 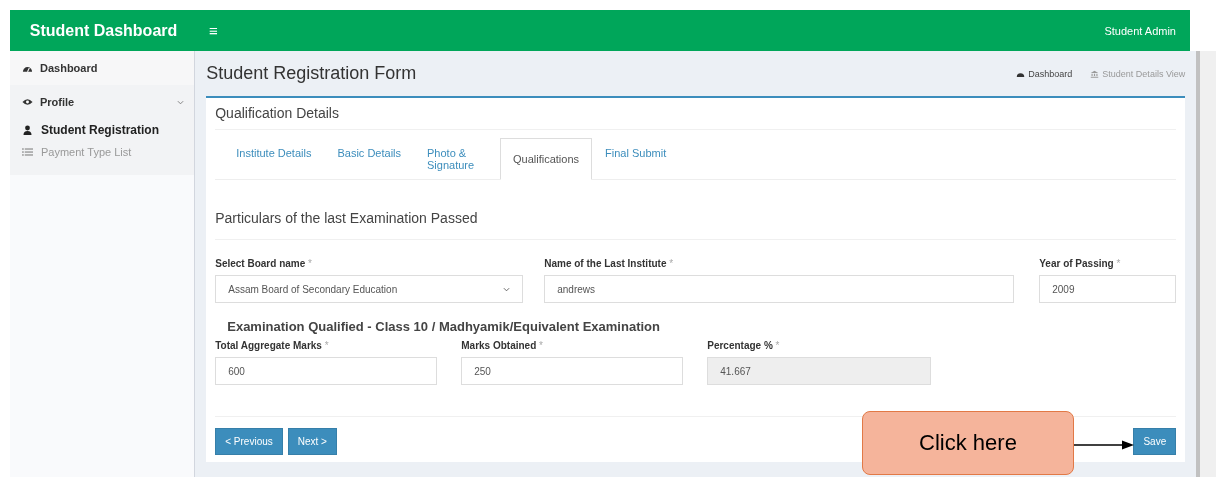 I want to click on sidebar-subitem: Student Registration, so click(x=102, y=130).